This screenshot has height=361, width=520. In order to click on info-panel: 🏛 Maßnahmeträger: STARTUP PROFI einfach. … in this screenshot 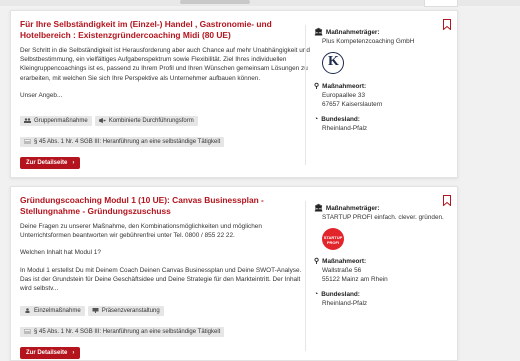, I will do `click(383, 256)`.